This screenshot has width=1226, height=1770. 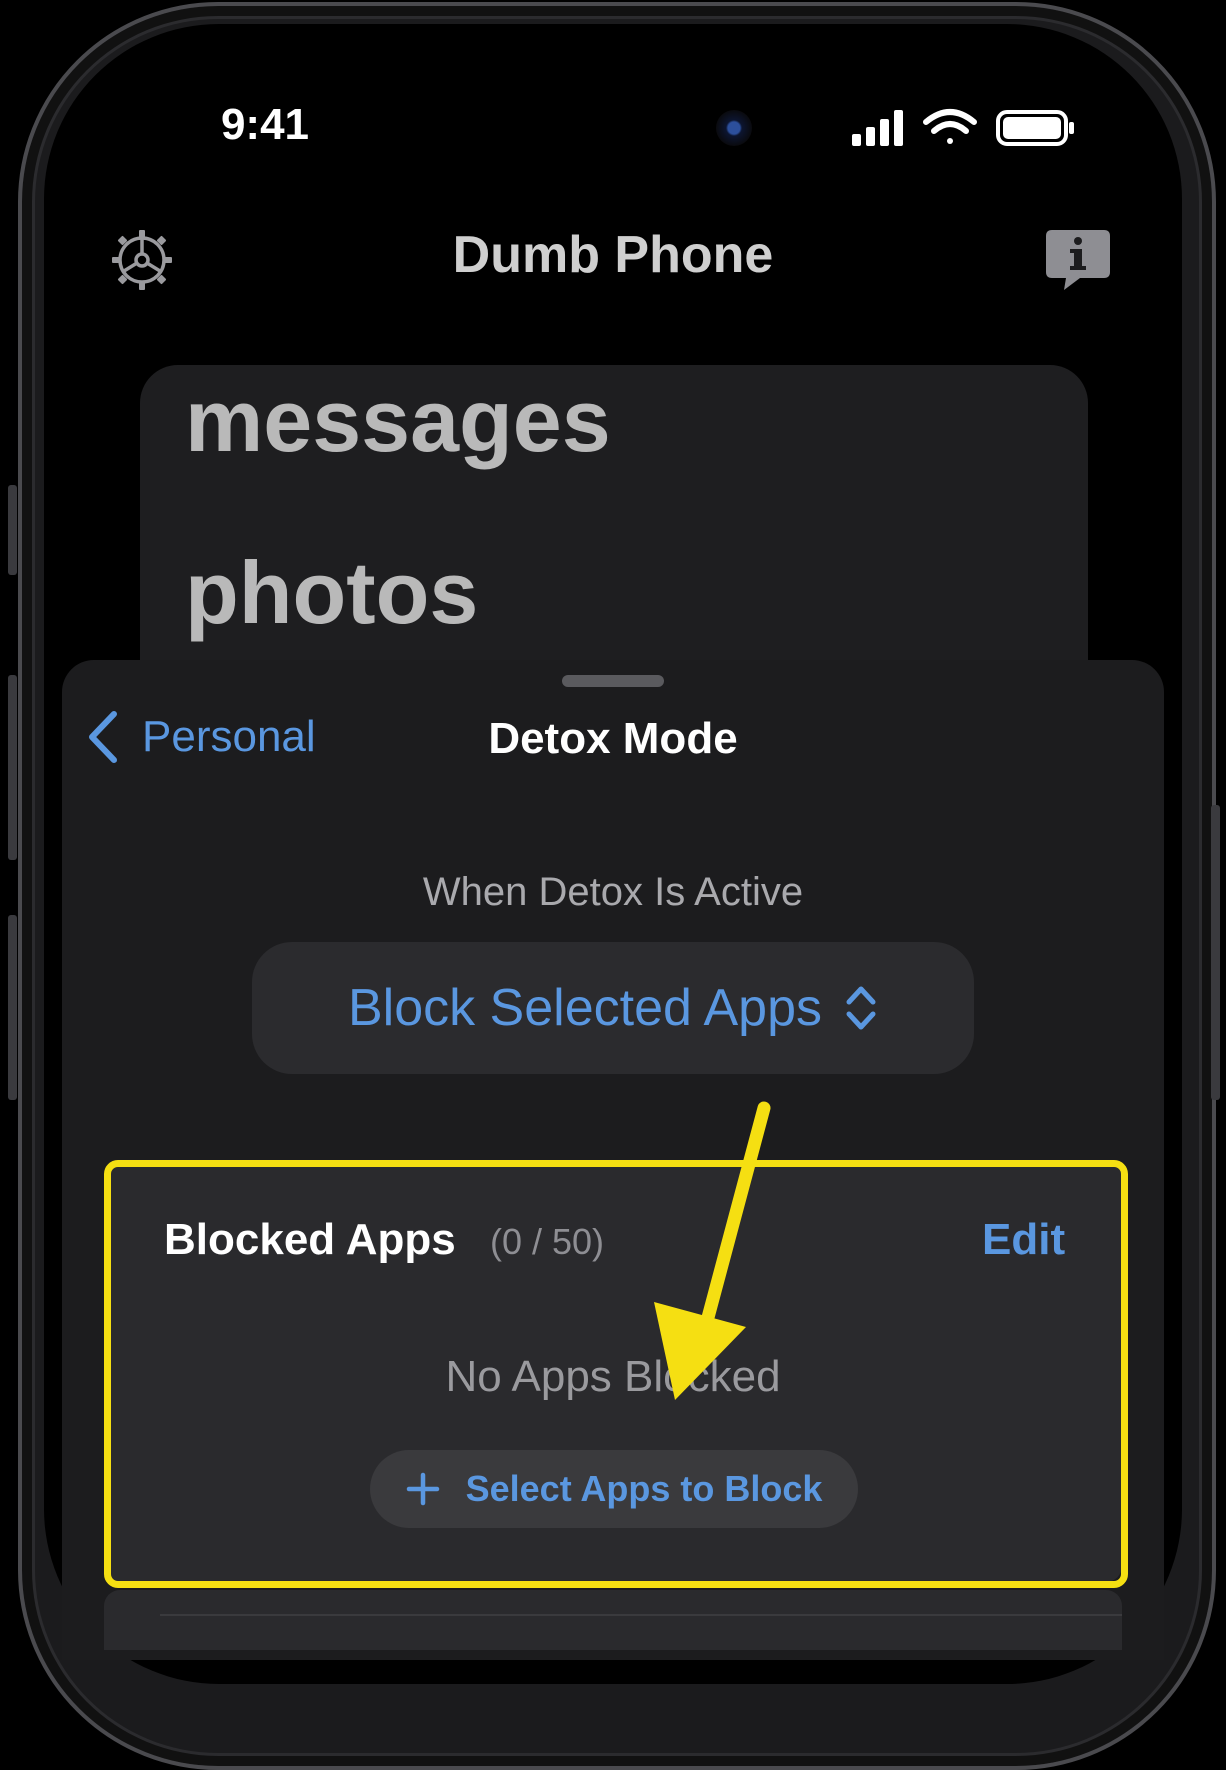 I want to click on divider, so click(x=641, y=1615).